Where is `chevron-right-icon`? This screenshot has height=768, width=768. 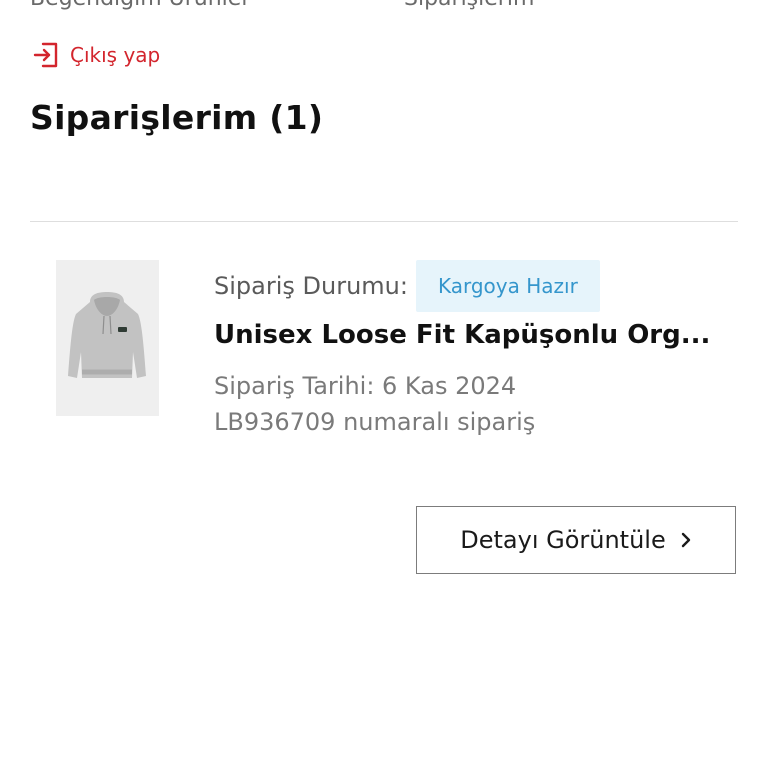
chevron-right-icon is located at coordinates (686, 540).